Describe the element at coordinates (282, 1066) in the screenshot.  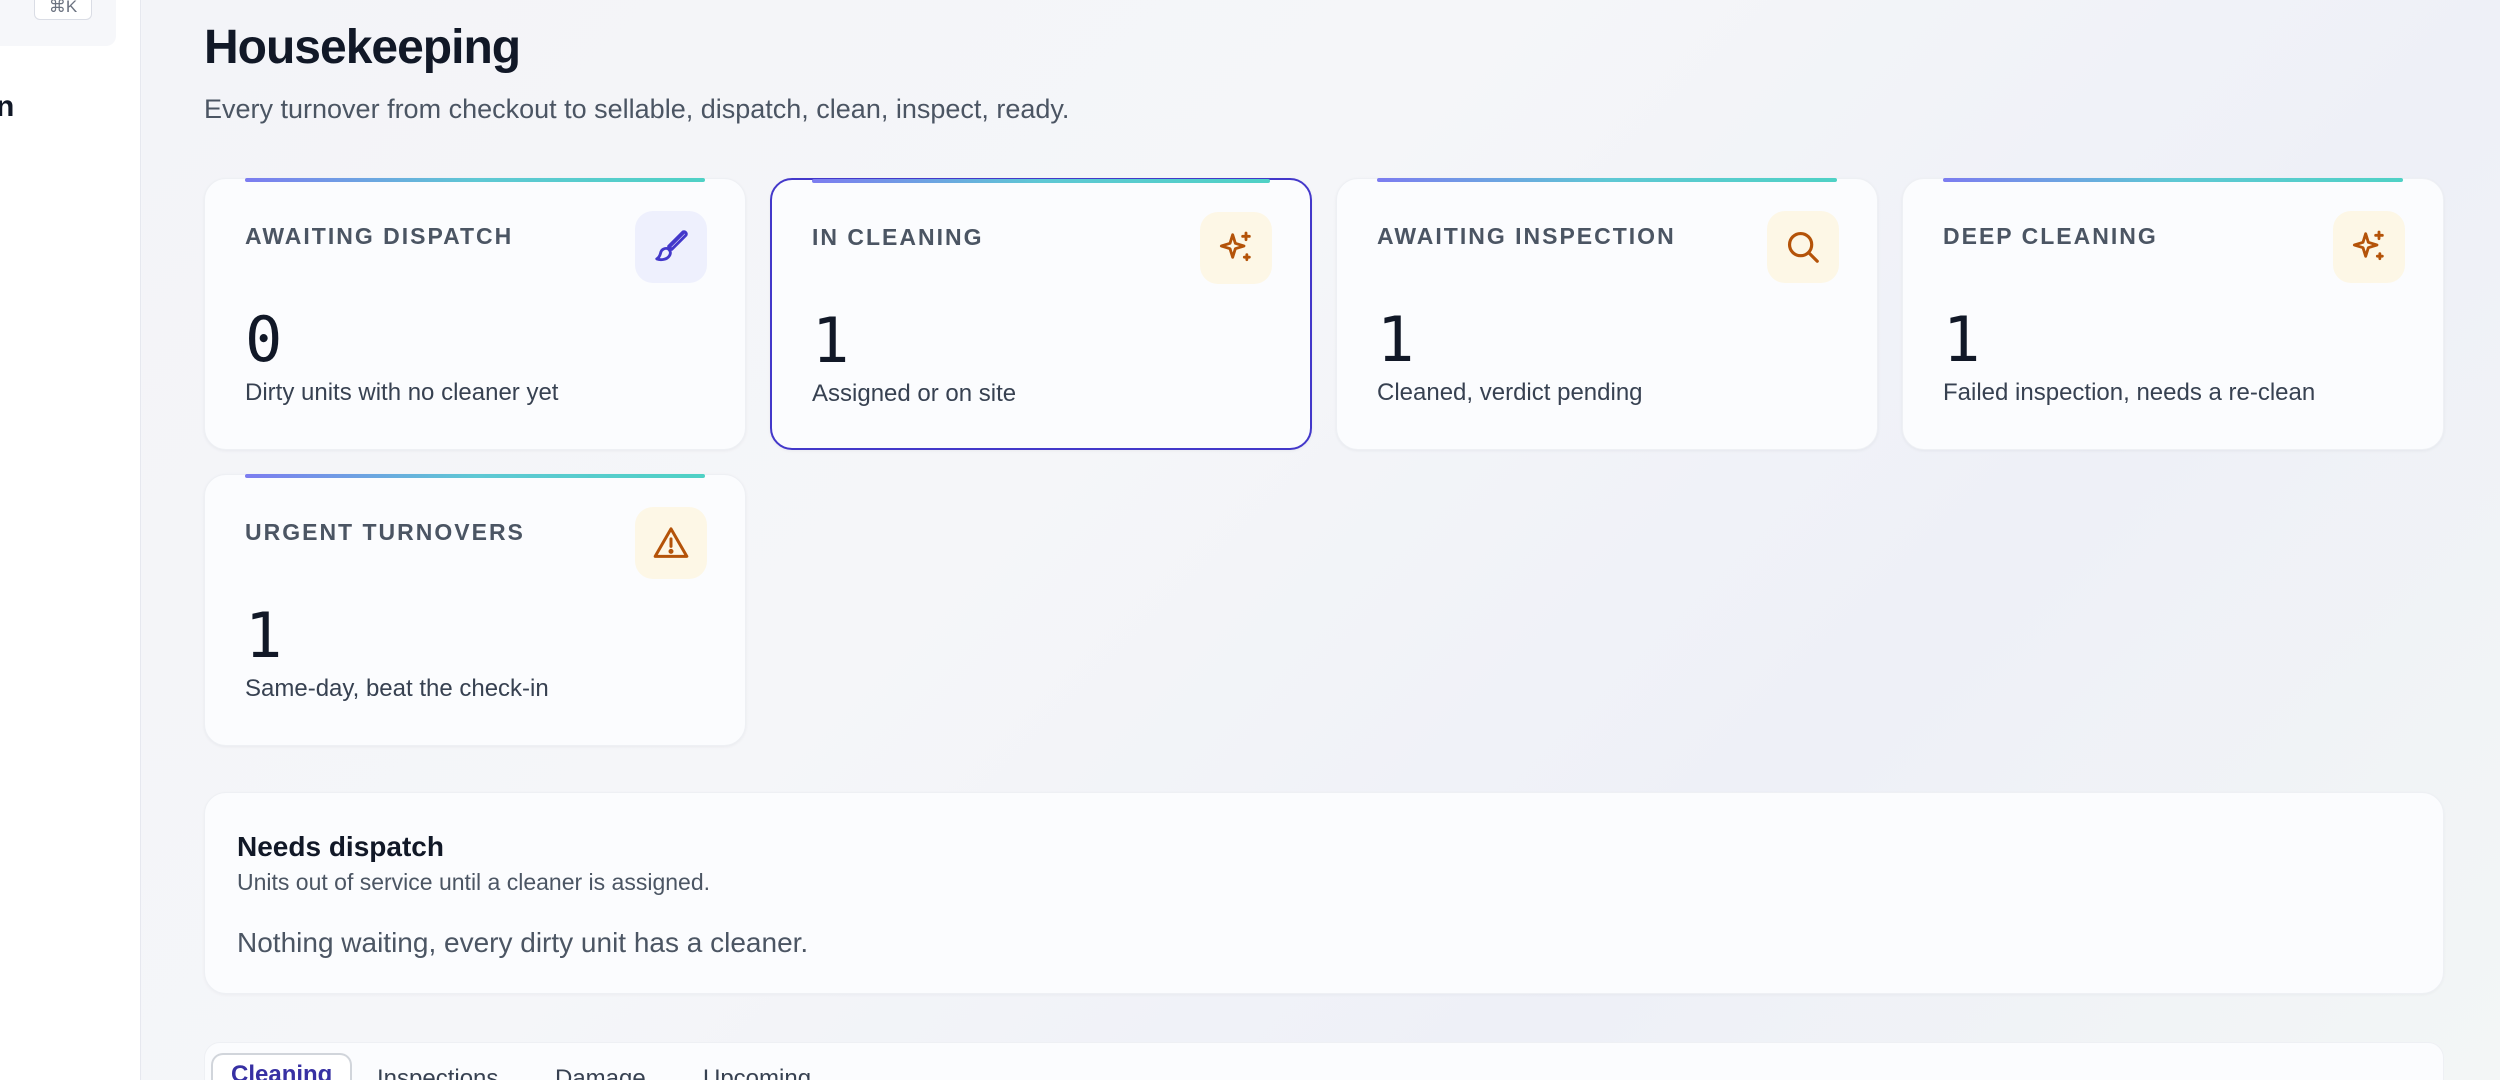
I see `tab-cleaning: Cleaning` at that location.